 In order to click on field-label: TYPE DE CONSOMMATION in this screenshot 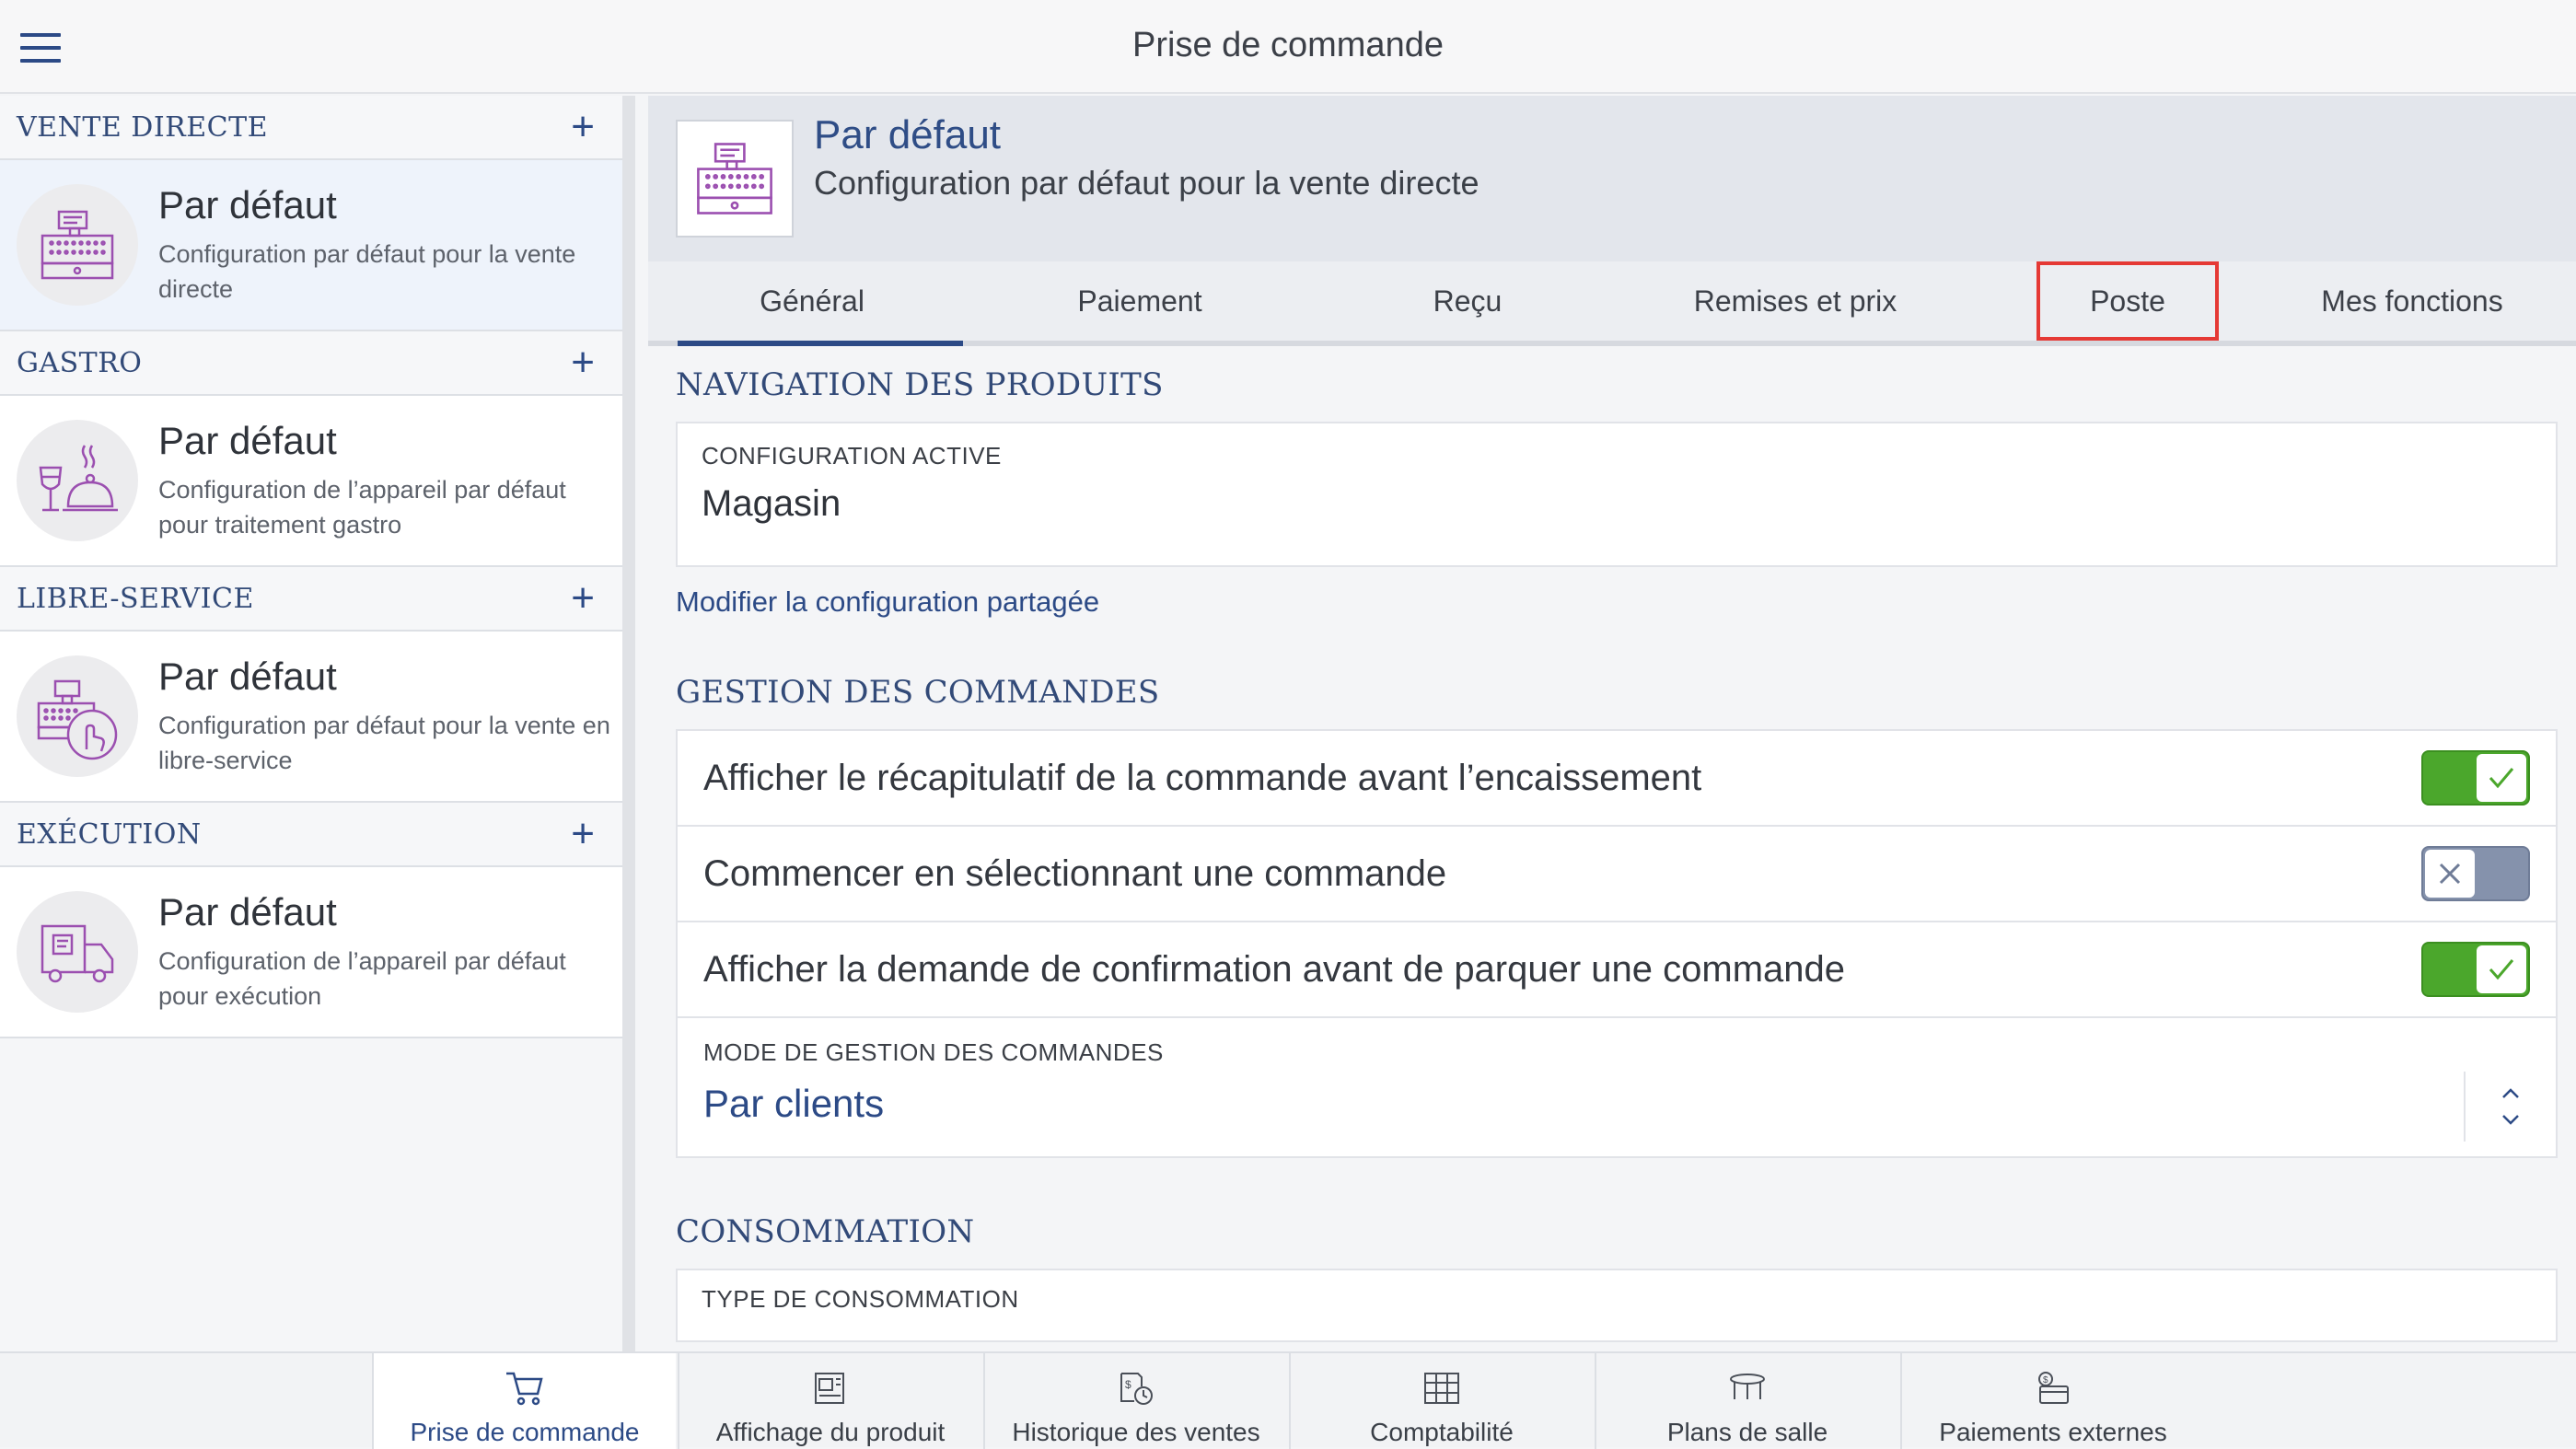, I will do `click(860, 1299)`.